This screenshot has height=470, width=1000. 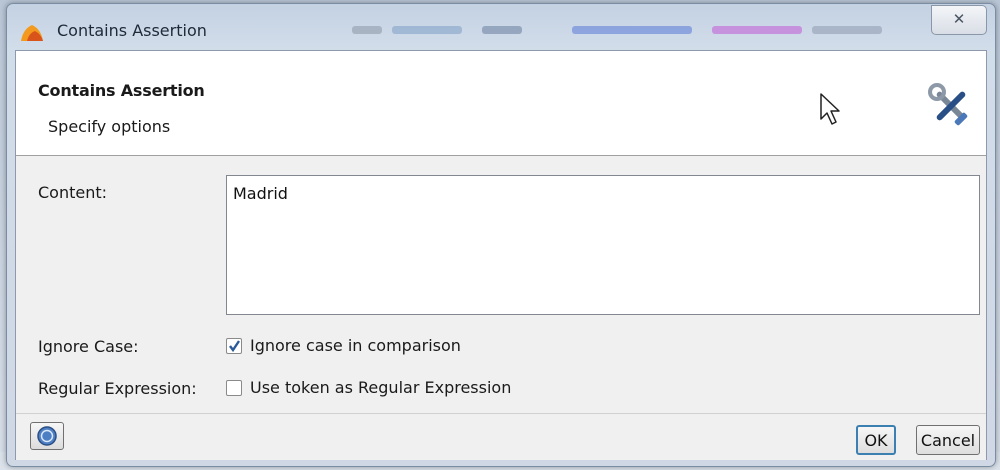 I want to click on content-label: Content:, so click(x=73, y=192).